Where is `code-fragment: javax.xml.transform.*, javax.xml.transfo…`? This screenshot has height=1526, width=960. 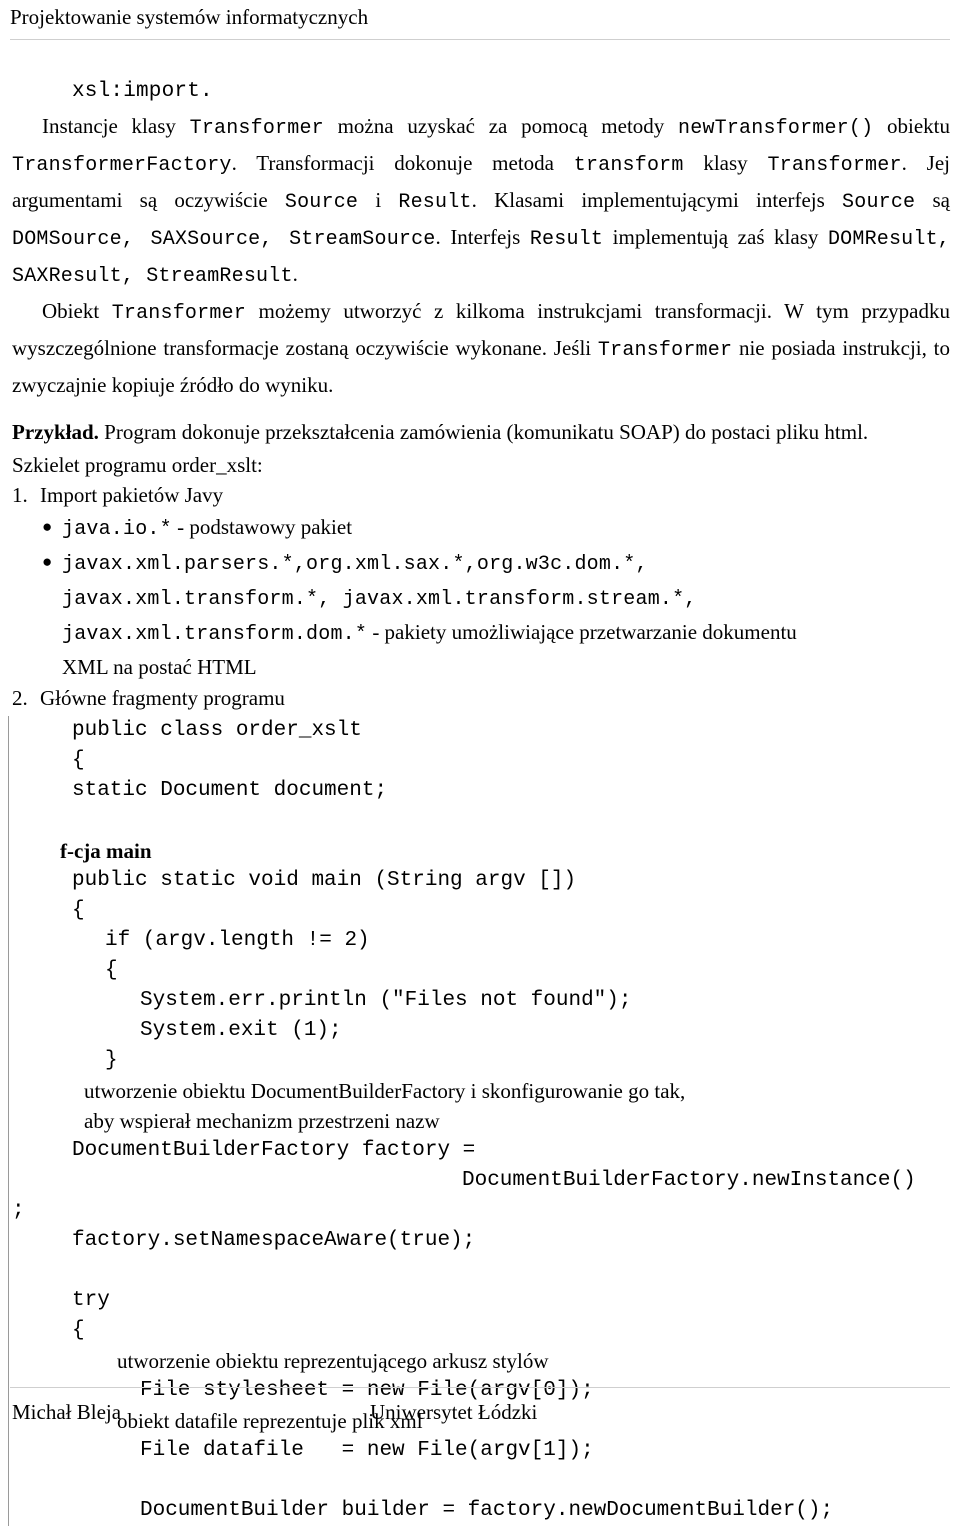
code-fragment: javax.xml.transform.*, javax.xml.transfo… is located at coordinates (379, 599).